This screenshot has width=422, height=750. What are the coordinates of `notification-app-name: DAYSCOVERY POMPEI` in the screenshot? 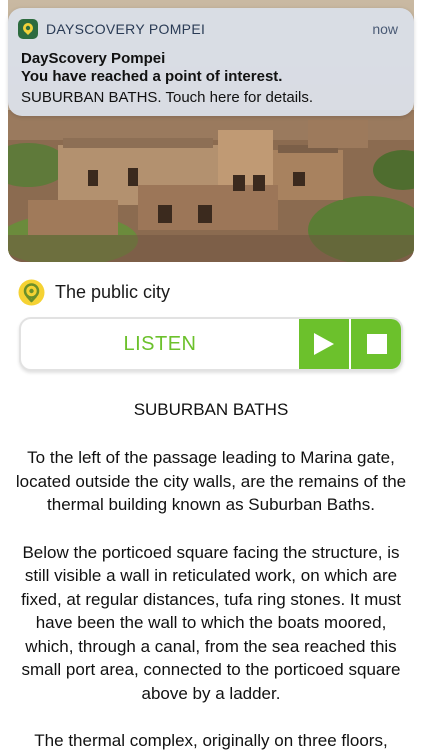 It's located at (126, 29).